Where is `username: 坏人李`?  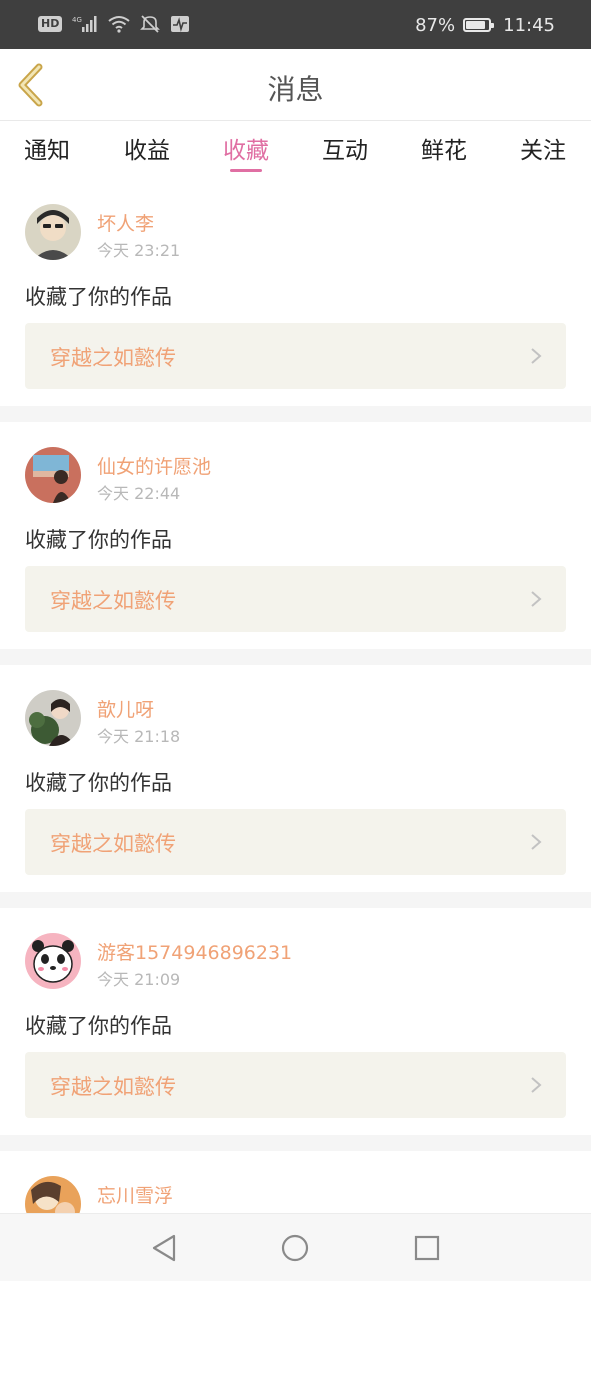
username: 坏人李 is located at coordinates (125, 222).